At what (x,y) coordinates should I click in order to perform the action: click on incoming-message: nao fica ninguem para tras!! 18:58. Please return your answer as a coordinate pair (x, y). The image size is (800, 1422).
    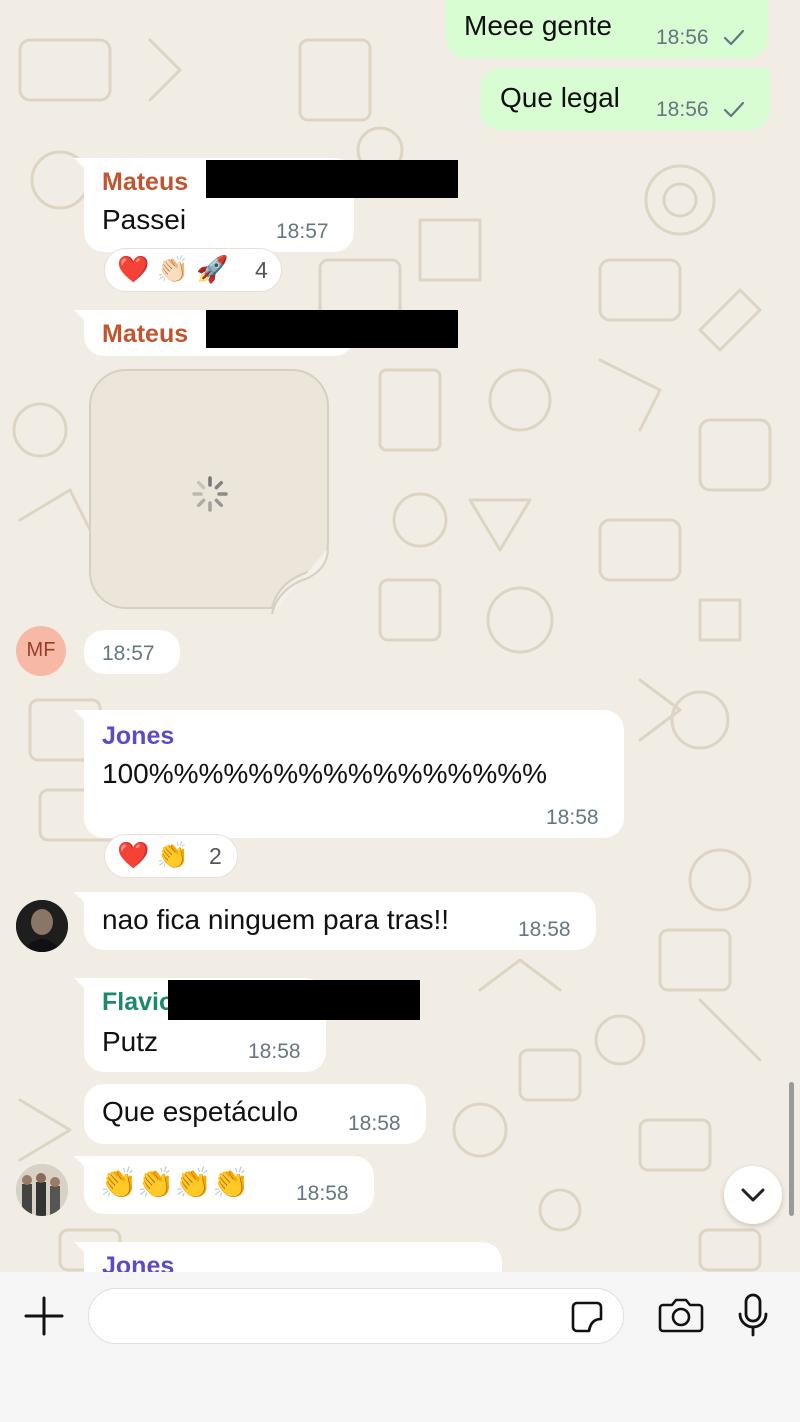
    Looking at the image, I should click on (340, 921).